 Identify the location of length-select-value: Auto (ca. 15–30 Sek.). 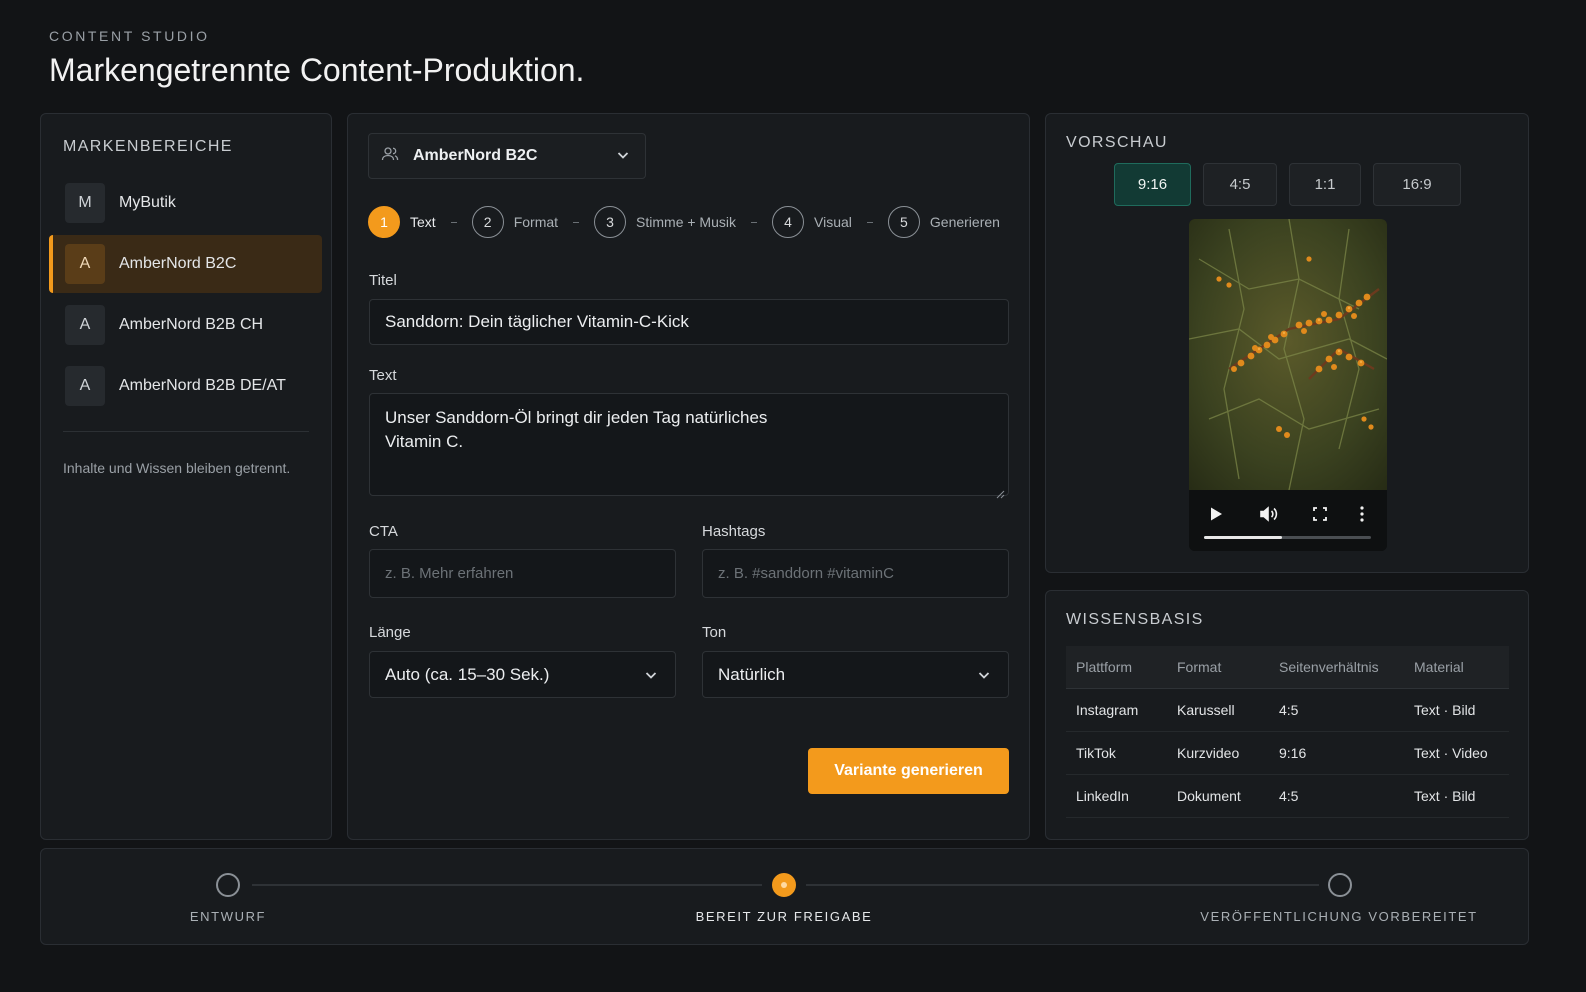
(467, 674).